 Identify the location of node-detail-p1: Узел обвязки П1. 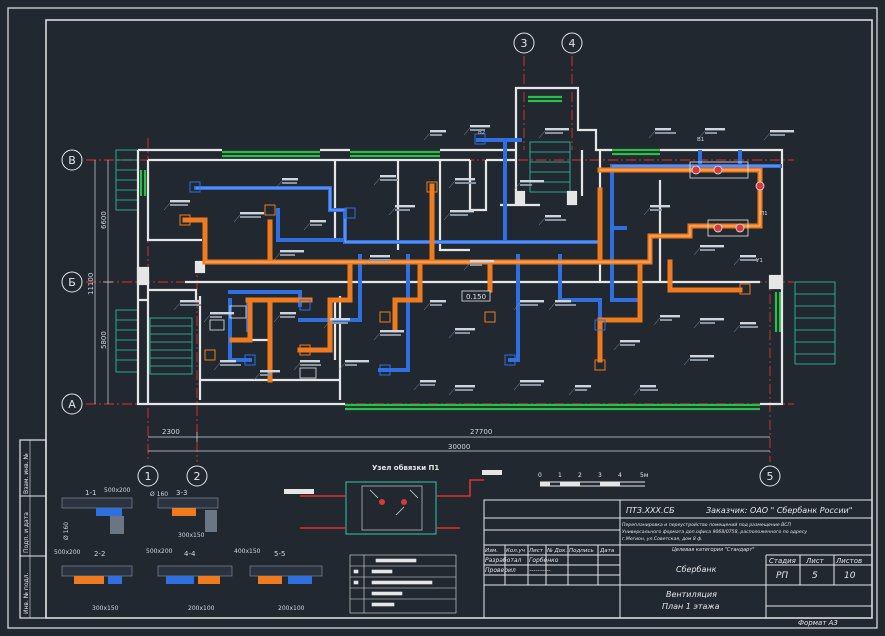
(393, 499).